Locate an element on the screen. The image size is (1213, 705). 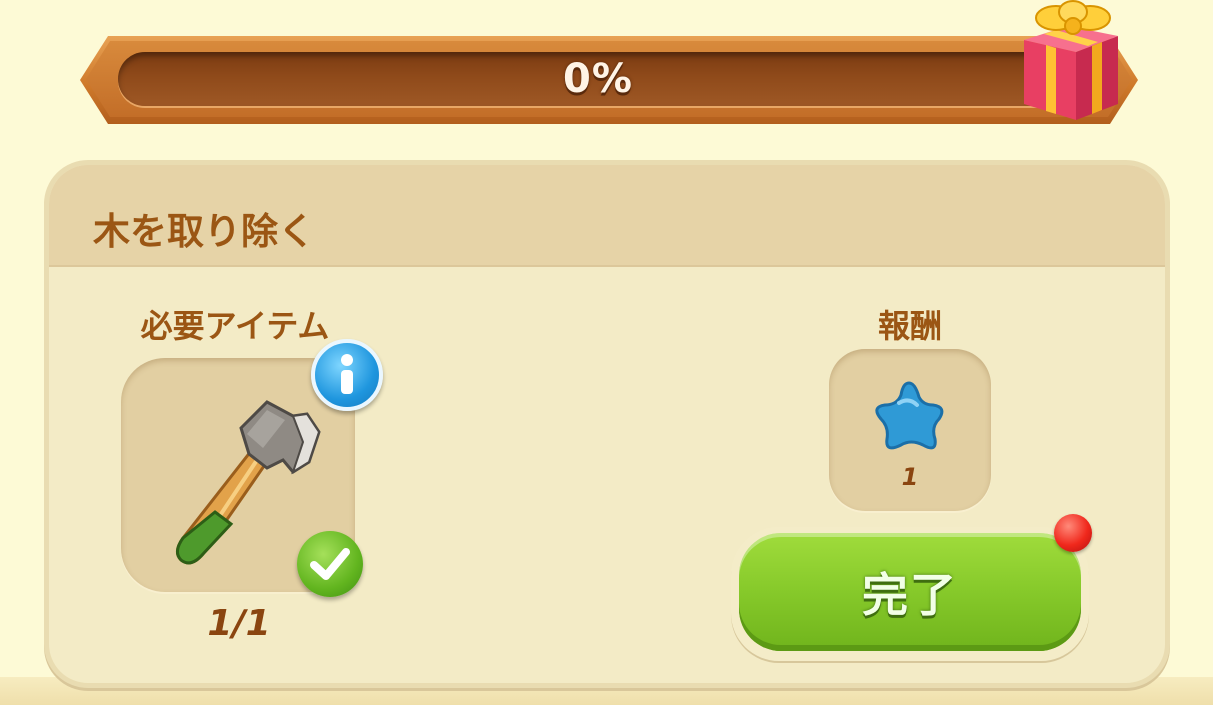
info-icon is located at coordinates (347, 374).